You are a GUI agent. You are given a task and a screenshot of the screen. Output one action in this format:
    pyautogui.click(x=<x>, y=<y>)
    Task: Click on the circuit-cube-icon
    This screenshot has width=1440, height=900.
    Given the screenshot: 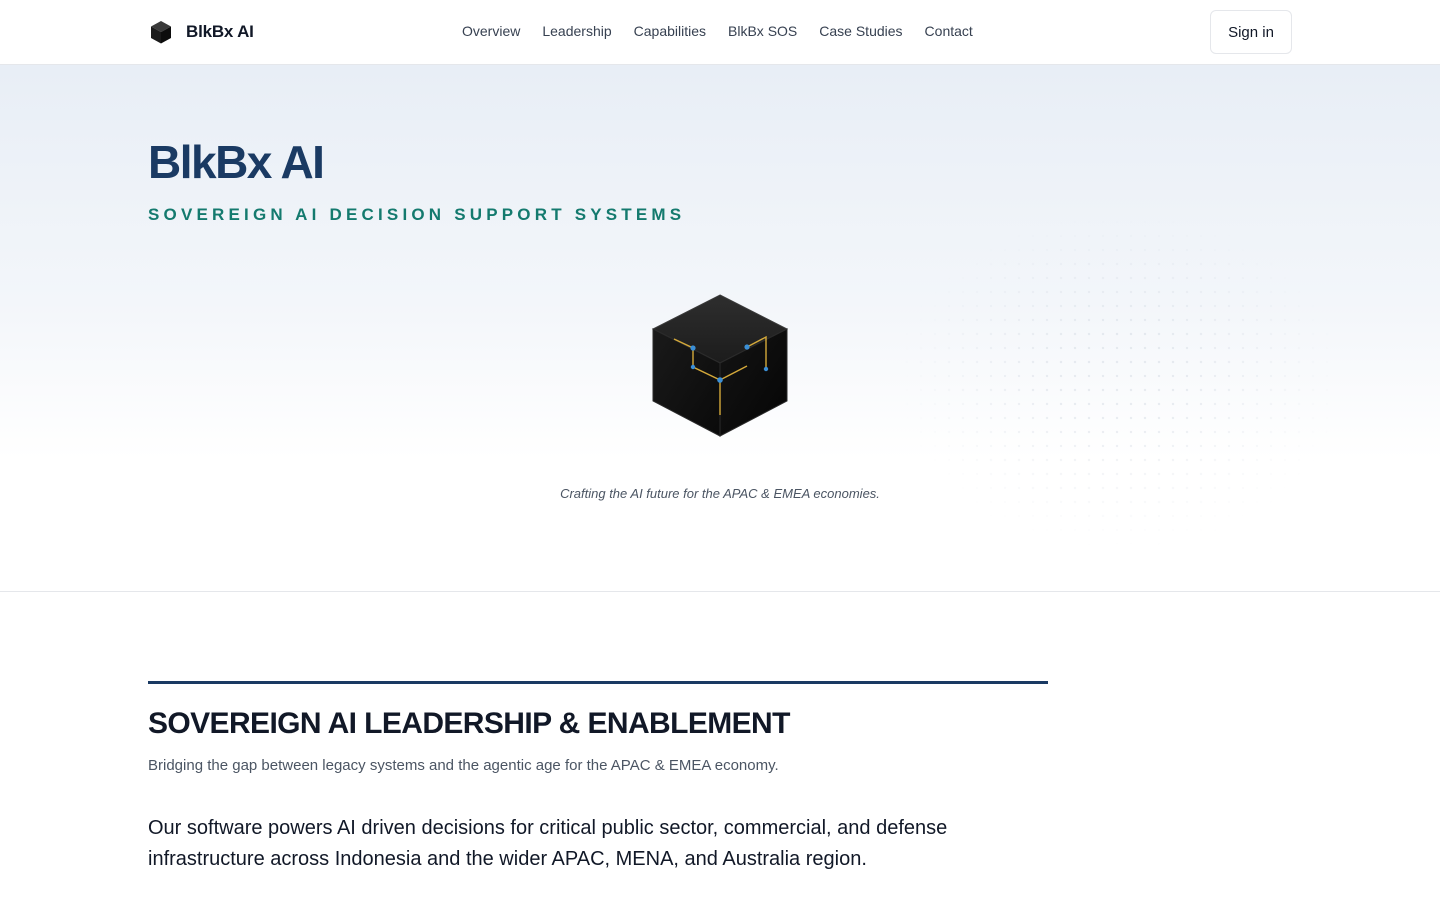 What is the action you would take?
    pyautogui.click(x=720, y=365)
    